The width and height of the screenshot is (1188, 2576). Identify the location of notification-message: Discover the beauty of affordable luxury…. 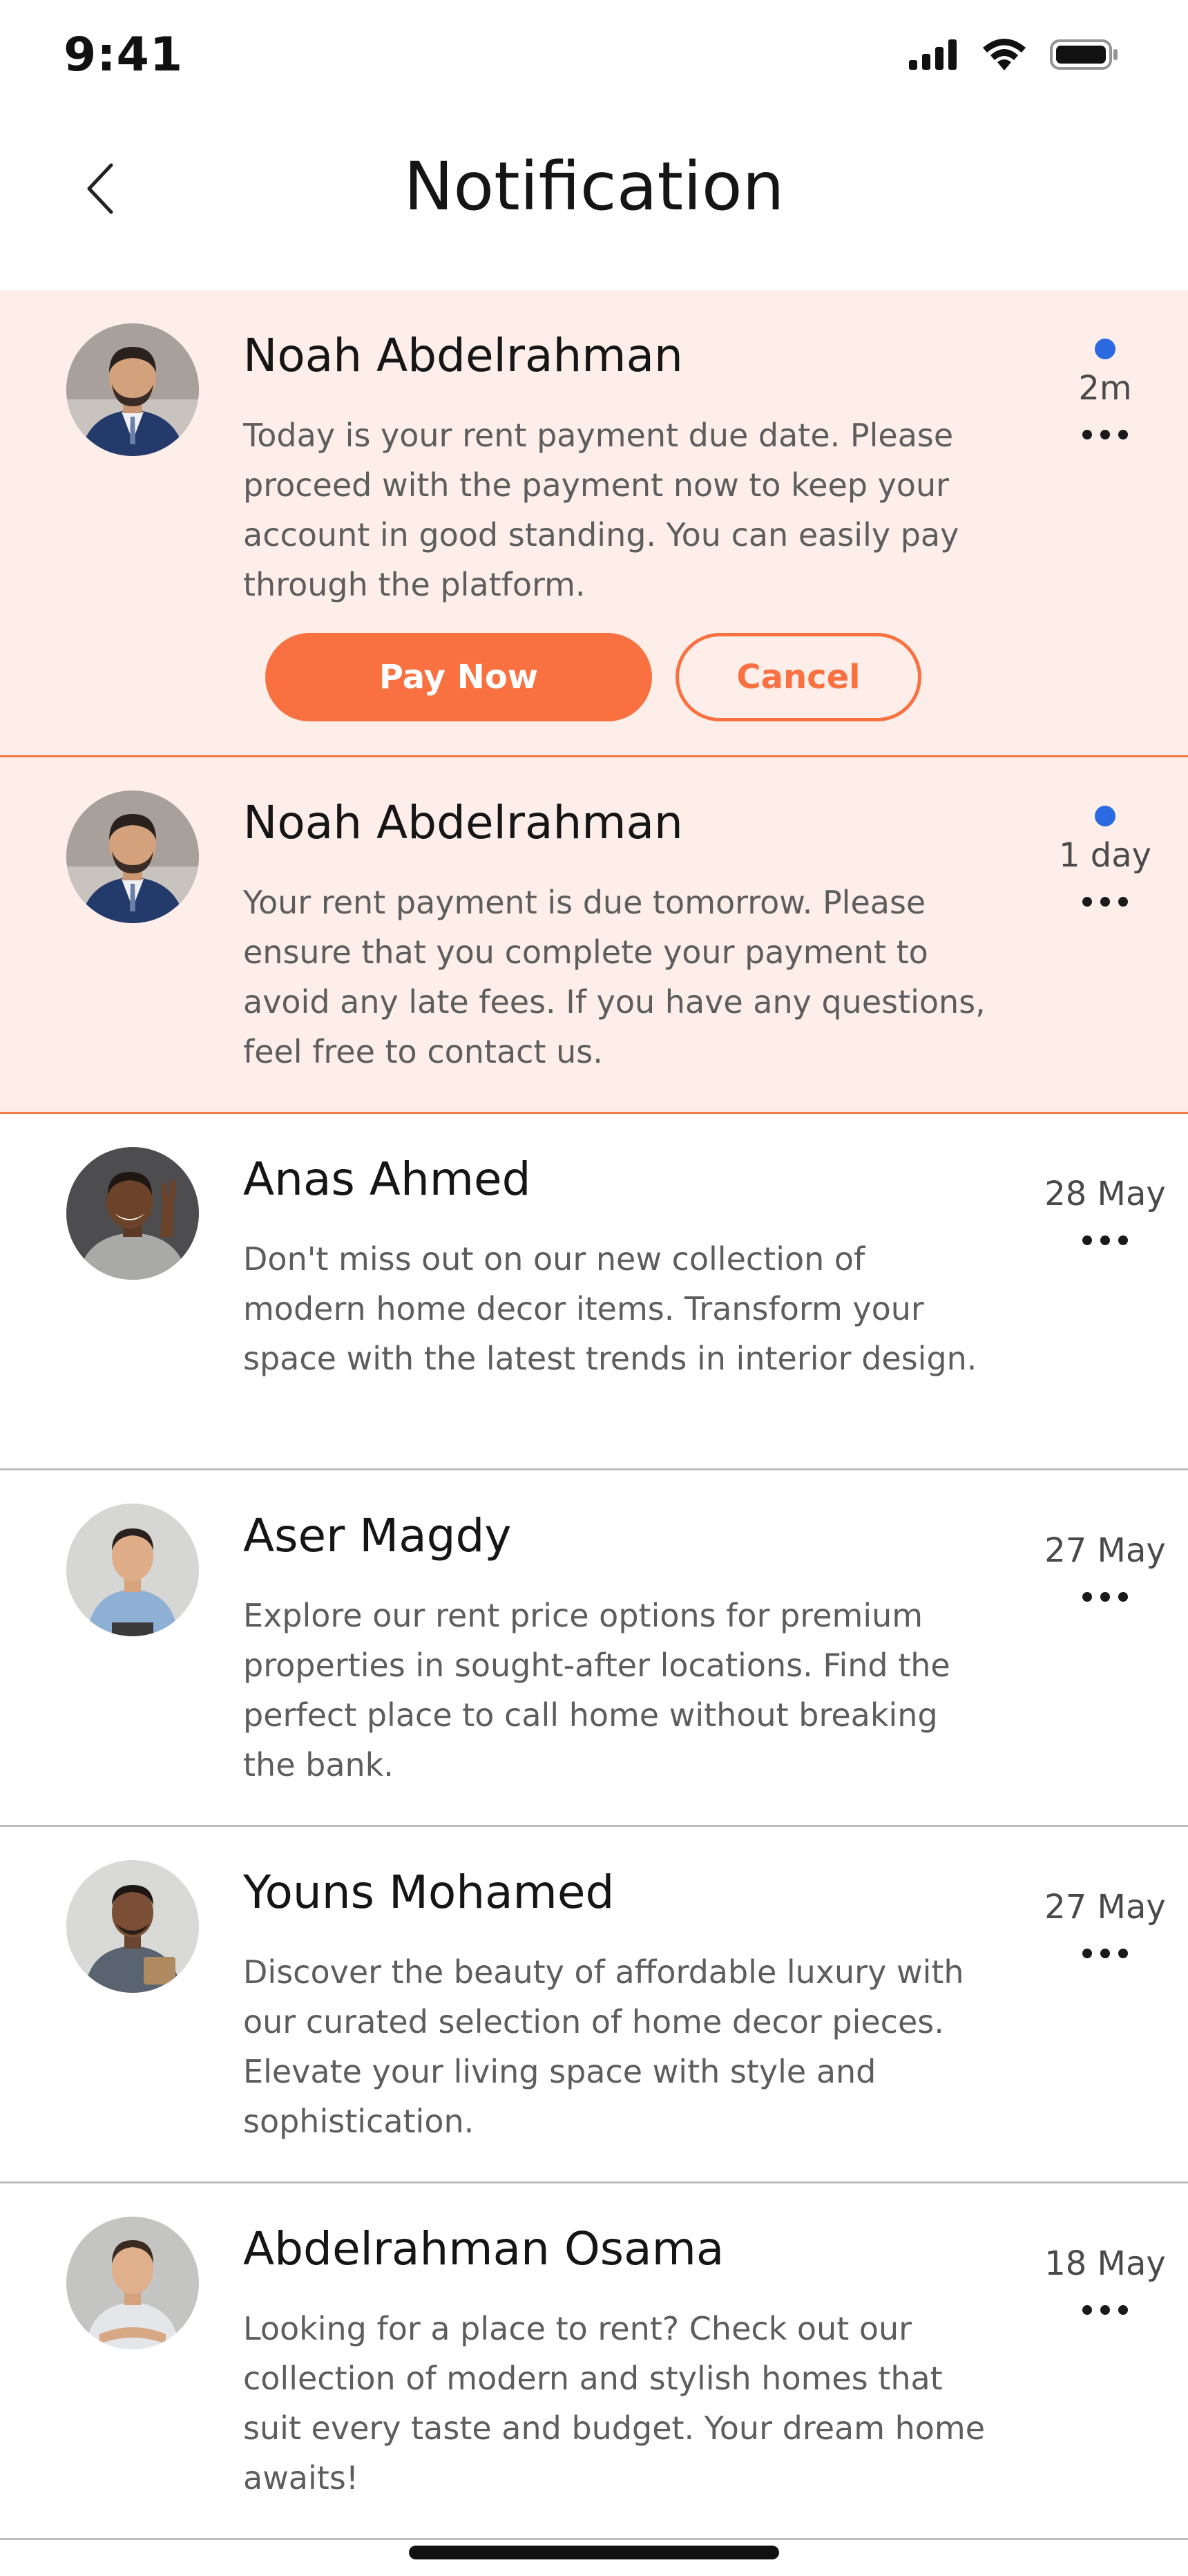
(603, 2046).